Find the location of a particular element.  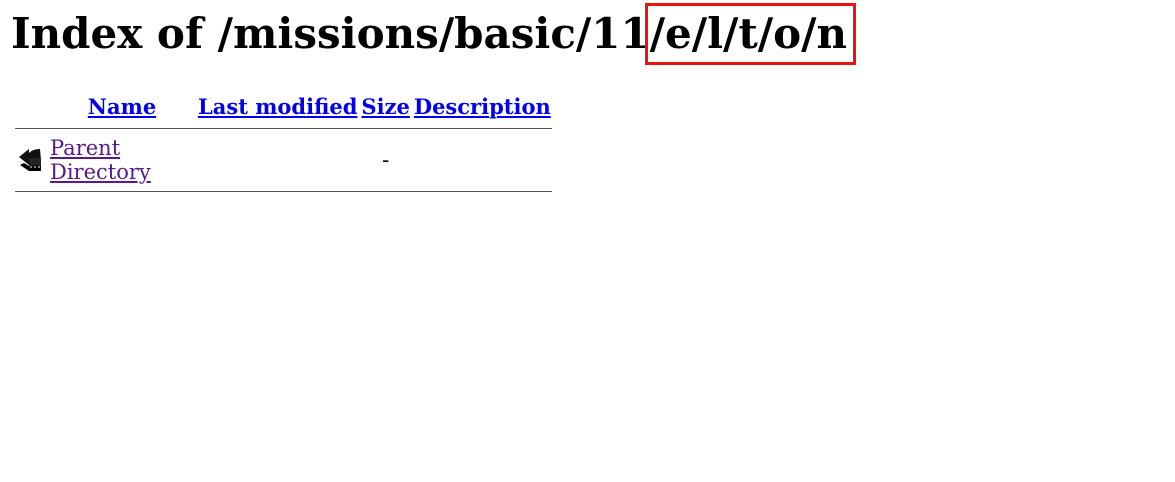

table-row: Parent Directory - is located at coordinates (283, 160).